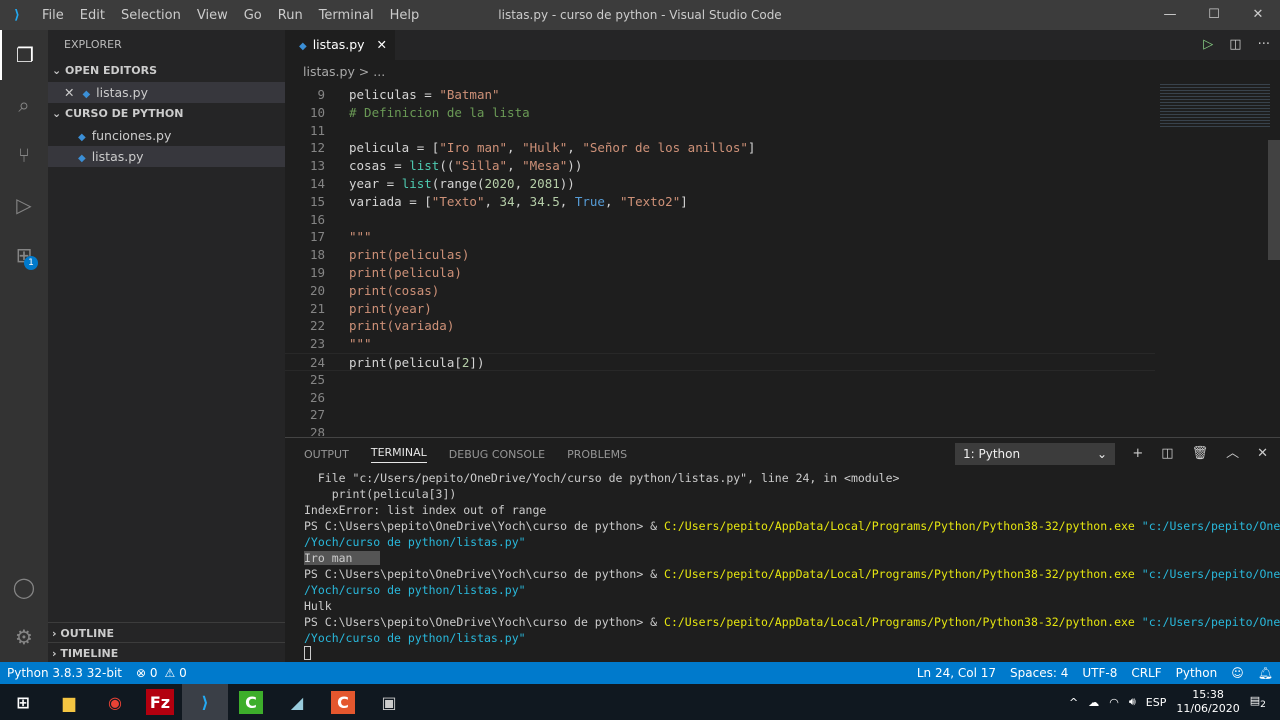 This screenshot has width=1280, height=720. What do you see at coordinates (381, 44) in the screenshot?
I see `close-tab-icon: ✕` at bounding box center [381, 44].